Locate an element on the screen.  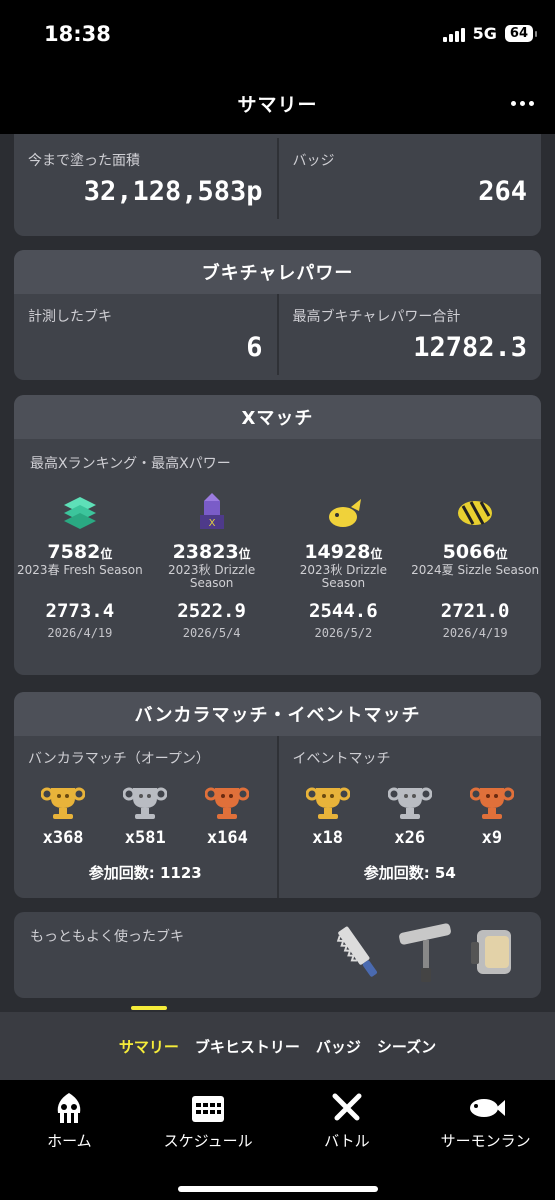
summary-tabs: サマリー ブキヒストリー バッジ シーズン is located at coordinates (277, 1046).